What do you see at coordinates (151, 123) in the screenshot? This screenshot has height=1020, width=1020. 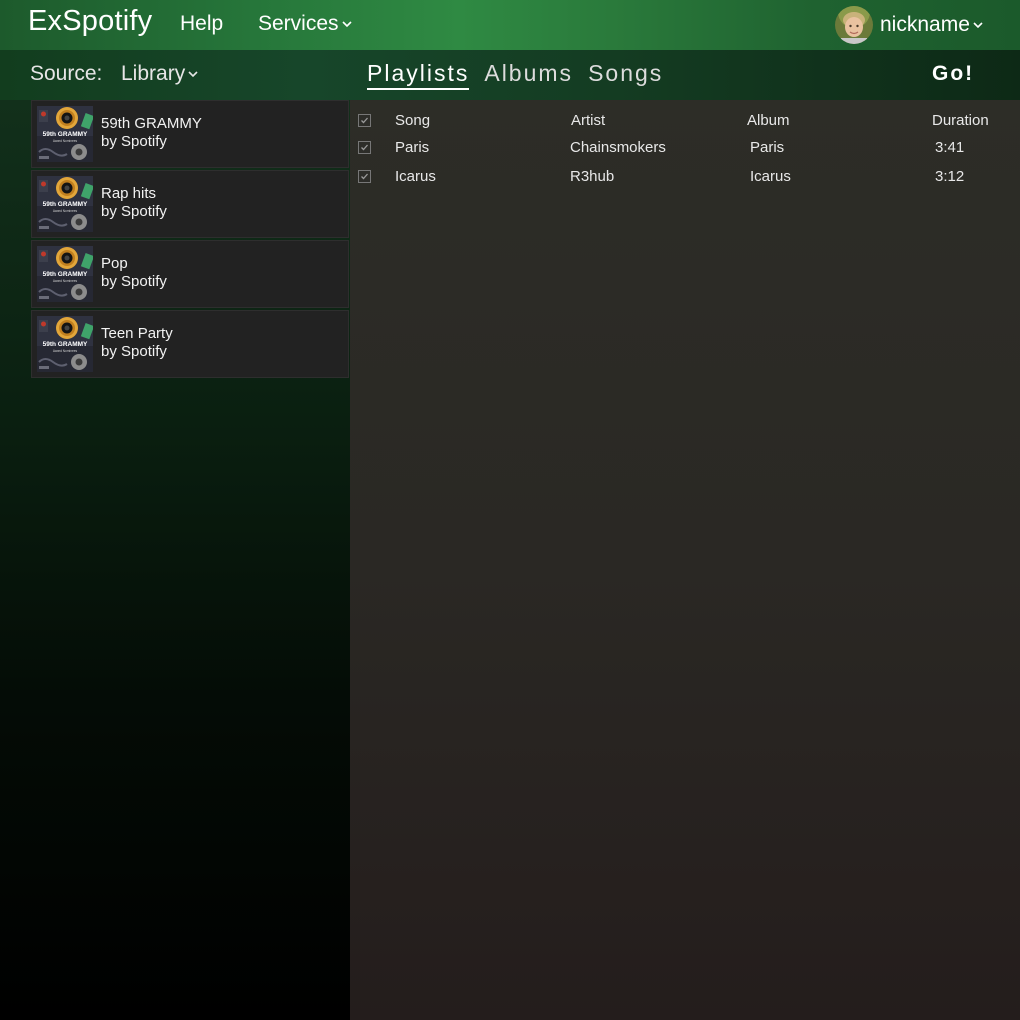 I see `playlist-name: 59th GRAMMY` at bounding box center [151, 123].